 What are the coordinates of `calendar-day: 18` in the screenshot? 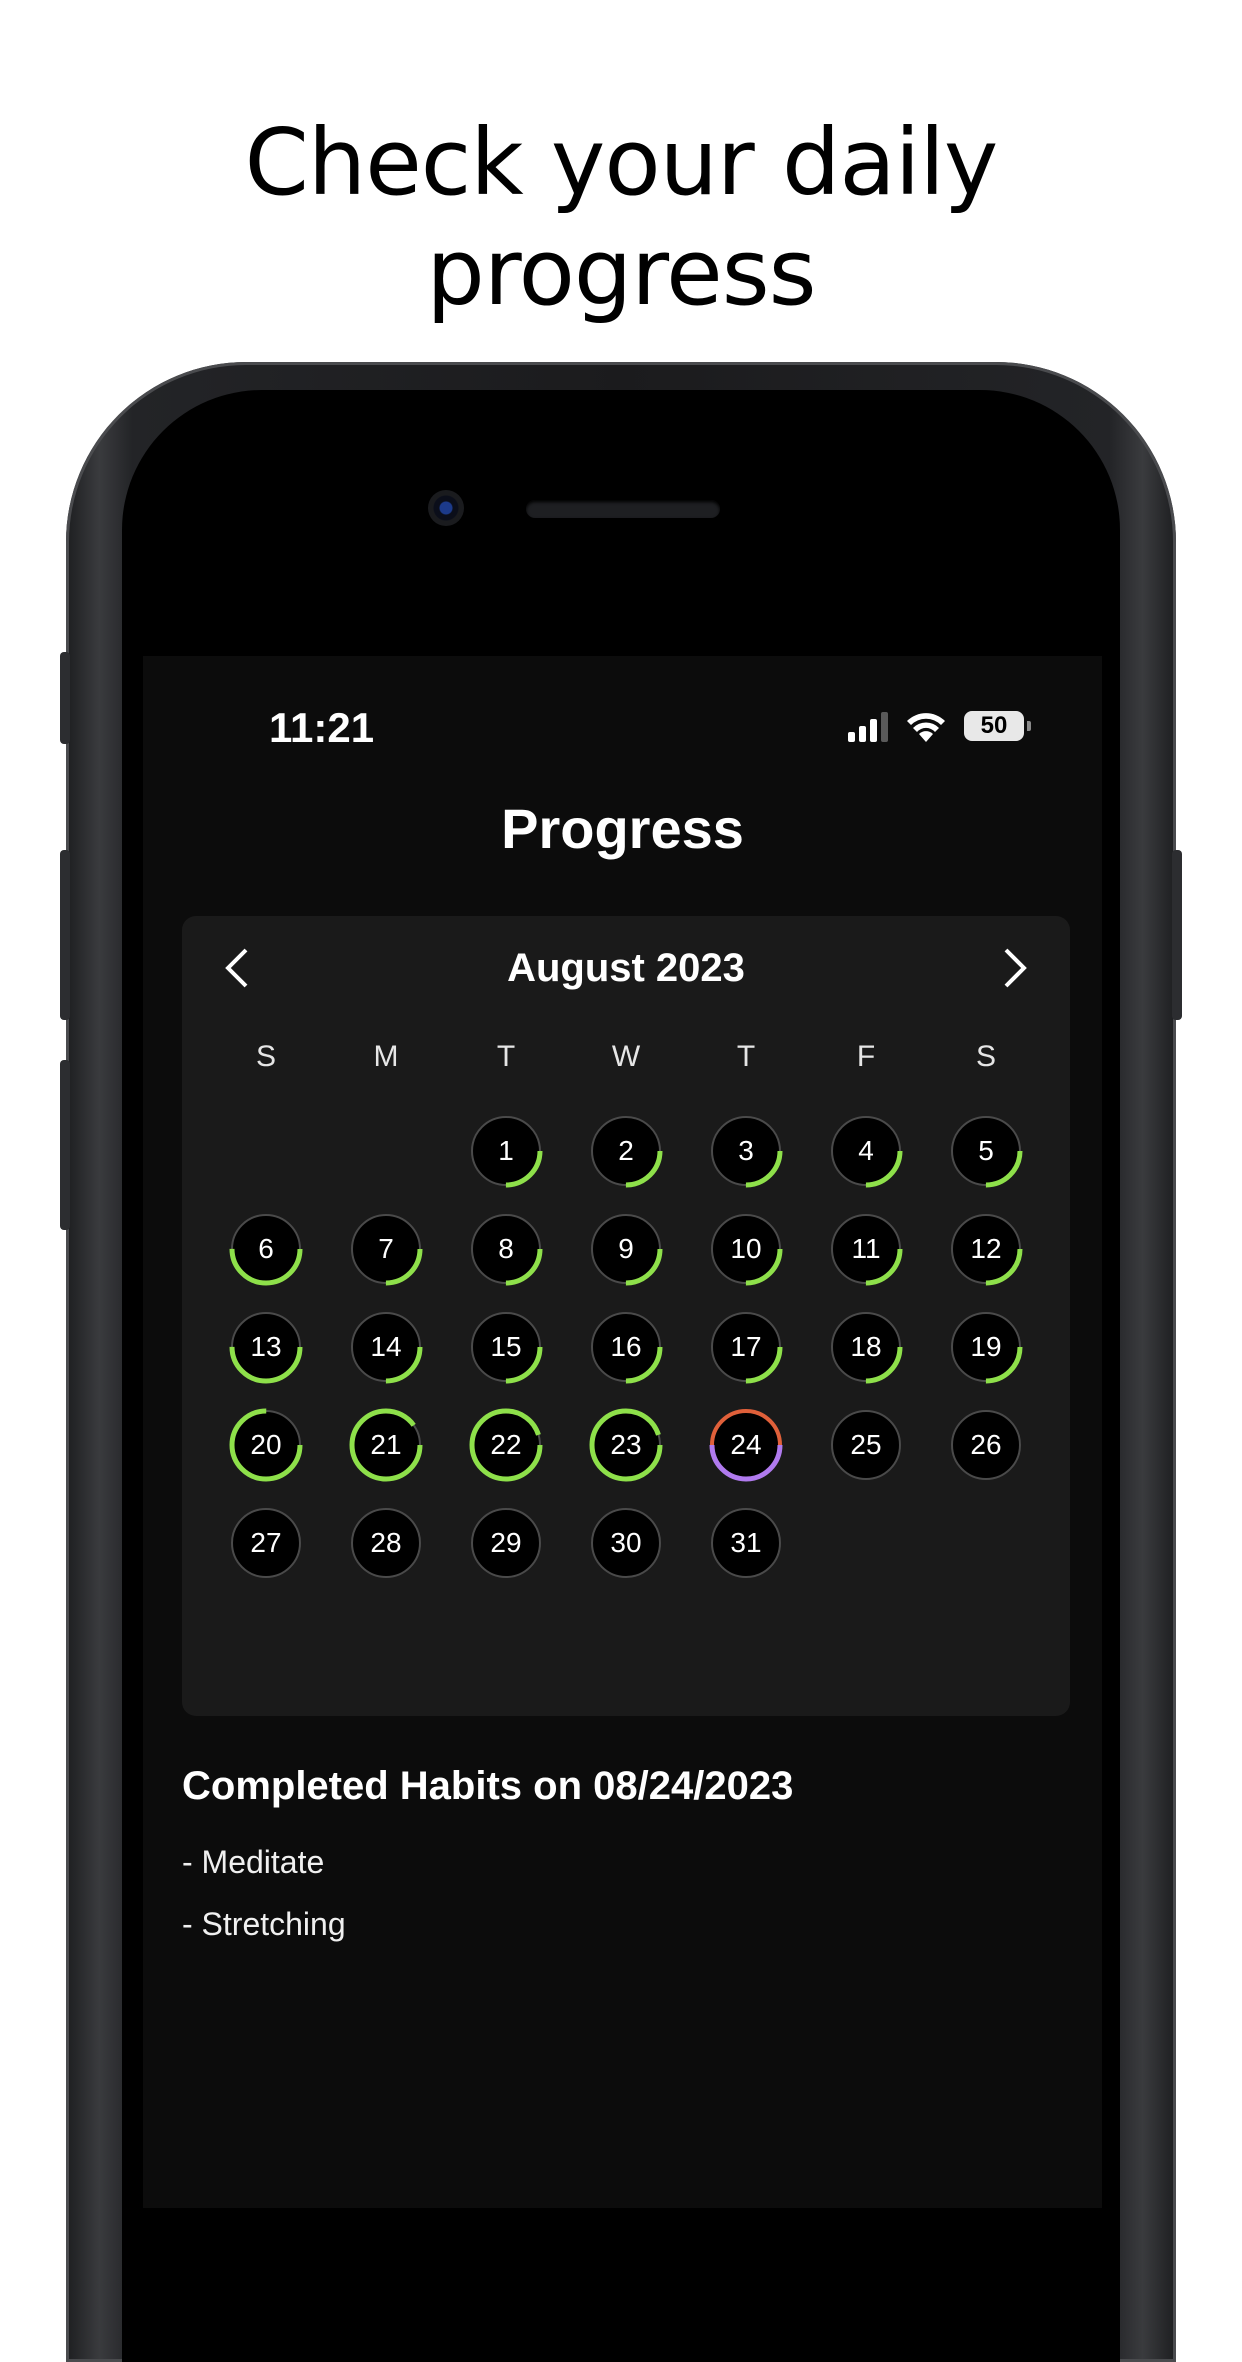 It's located at (866, 1347).